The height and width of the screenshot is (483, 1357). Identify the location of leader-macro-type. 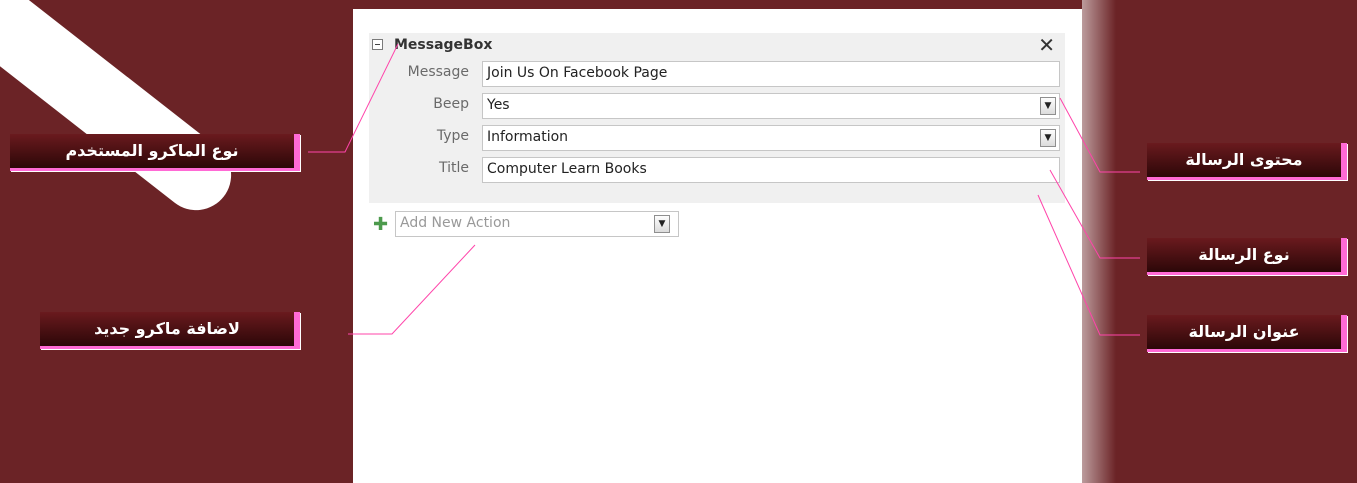
(353, 98).